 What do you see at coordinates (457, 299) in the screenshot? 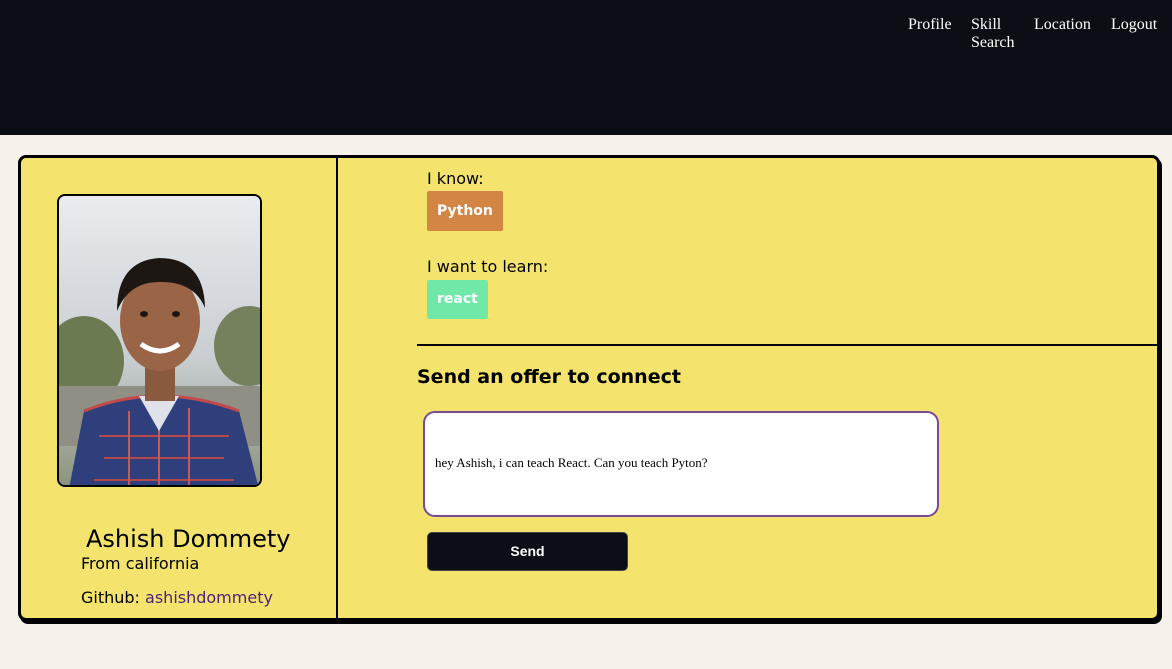
I see `skill-tag-learn: react` at bounding box center [457, 299].